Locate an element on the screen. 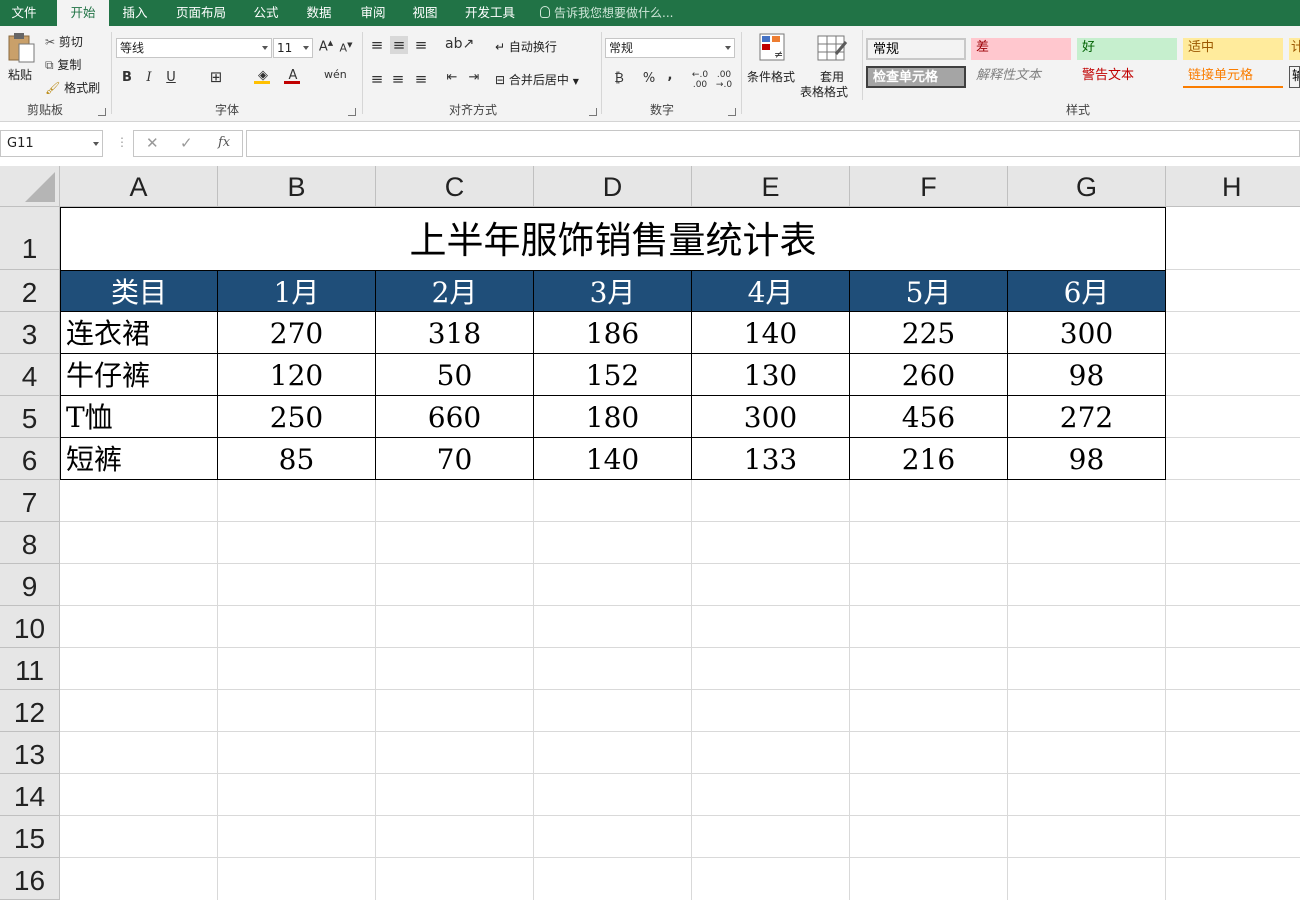 This screenshot has width=1300, height=904. data-cell-category: 连衣裙 is located at coordinates (139, 333).